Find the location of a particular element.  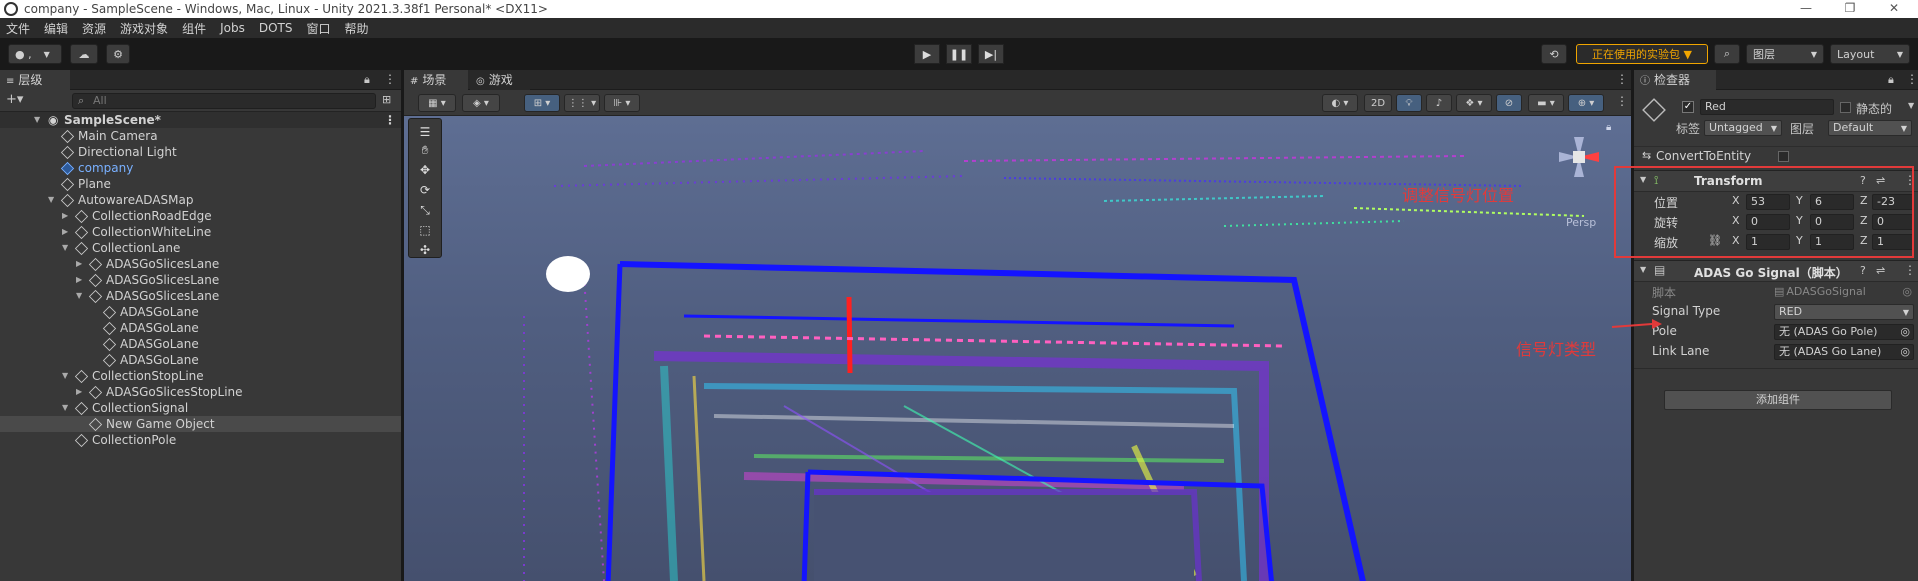

cloud-icon: ☁ is located at coordinates (84, 54).